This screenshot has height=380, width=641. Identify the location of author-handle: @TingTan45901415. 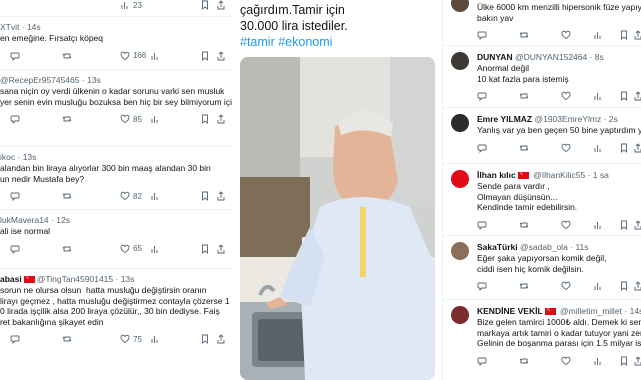
(75, 279).